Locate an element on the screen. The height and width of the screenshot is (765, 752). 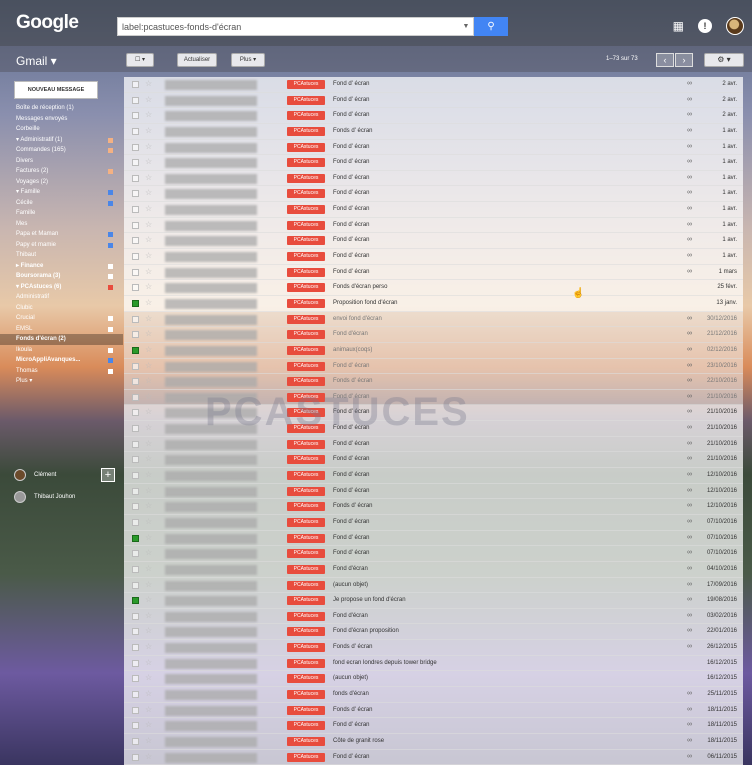
gmail-menu: Gmail ▾ is located at coordinates (36, 61).